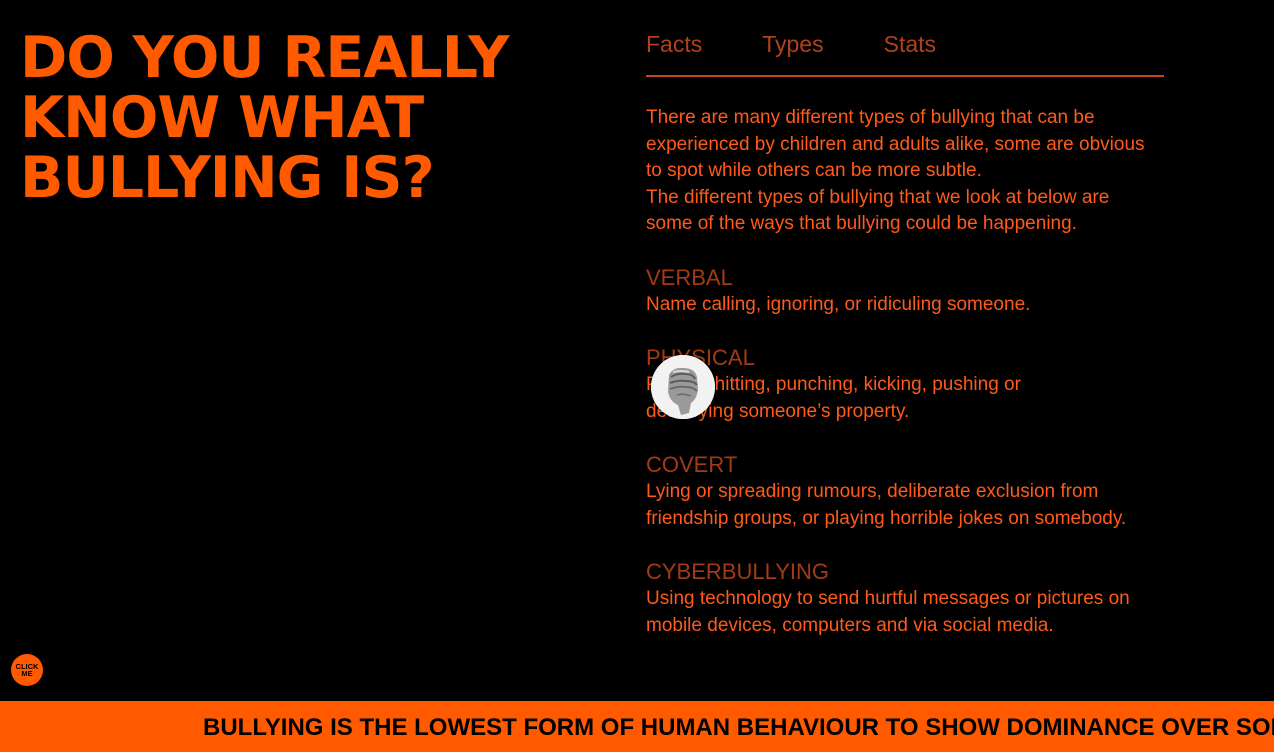 The height and width of the screenshot is (752, 1274). What do you see at coordinates (700, 357) in the screenshot?
I see `type-title: PHYSICAL` at bounding box center [700, 357].